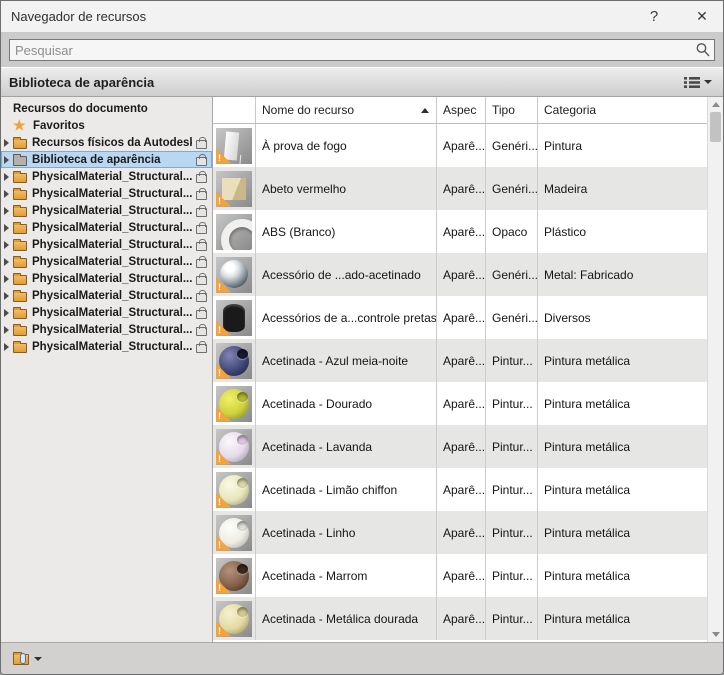 The height and width of the screenshot is (675, 724). What do you see at coordinates (346, 231) in the screenshot?
I see `resource-name-cell: ABS (Branco)` at bounding box center [346, 231].